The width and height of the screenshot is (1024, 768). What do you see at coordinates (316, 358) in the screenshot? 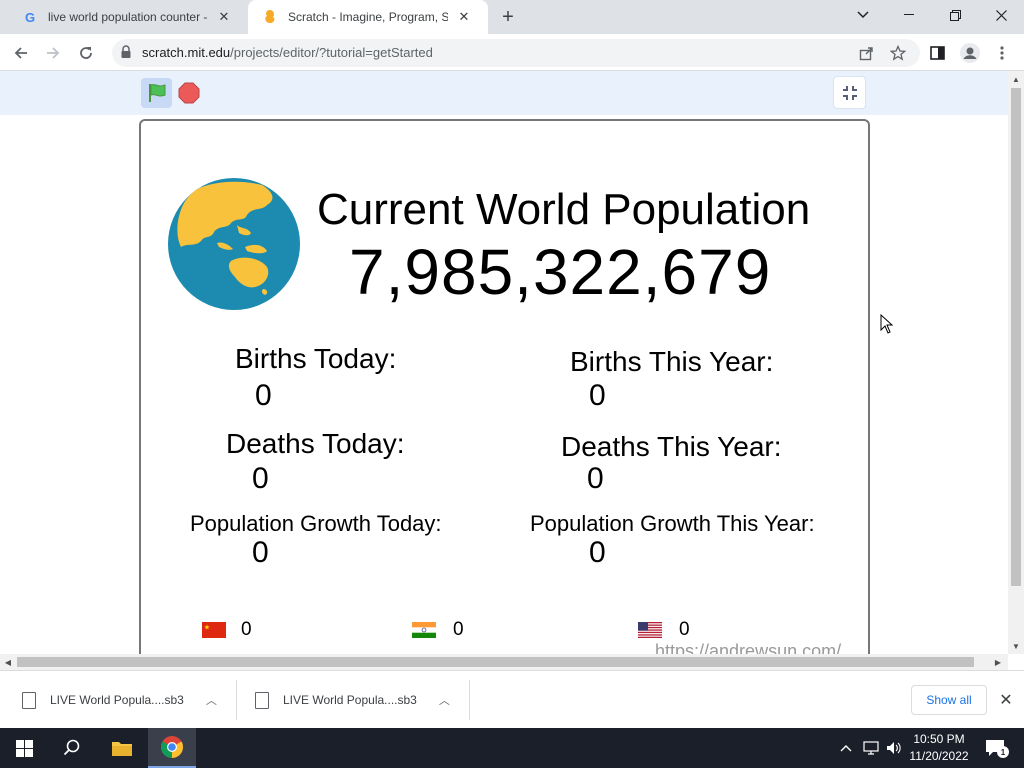
I see `births-today-label: Births Today:` at bounding box center [316, 358].